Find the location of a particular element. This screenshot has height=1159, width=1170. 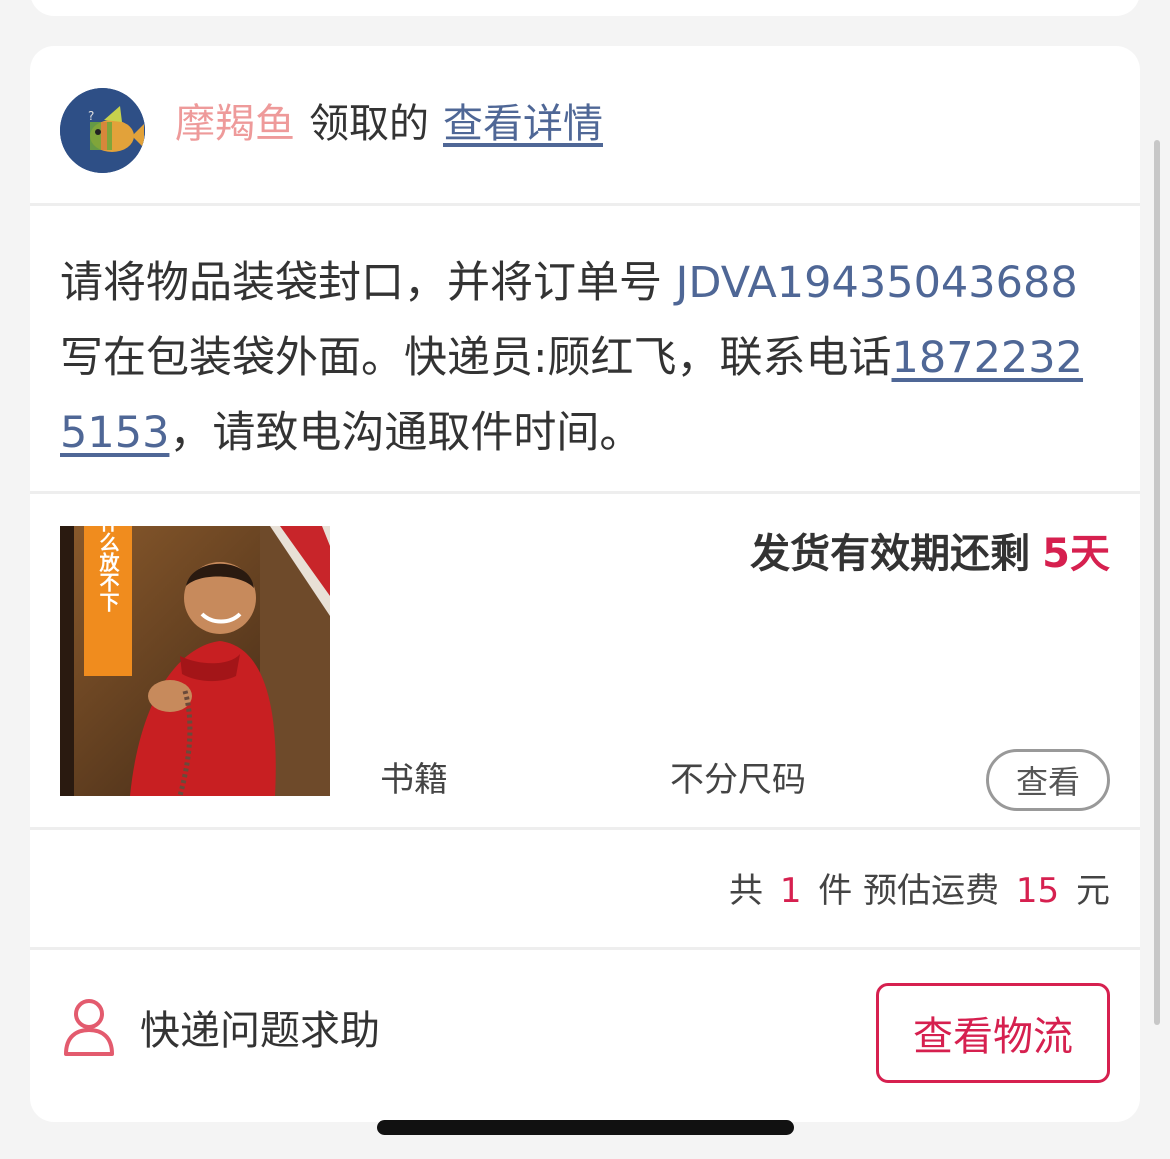

item-category: 书籍 is located at coordinates (414, 780).